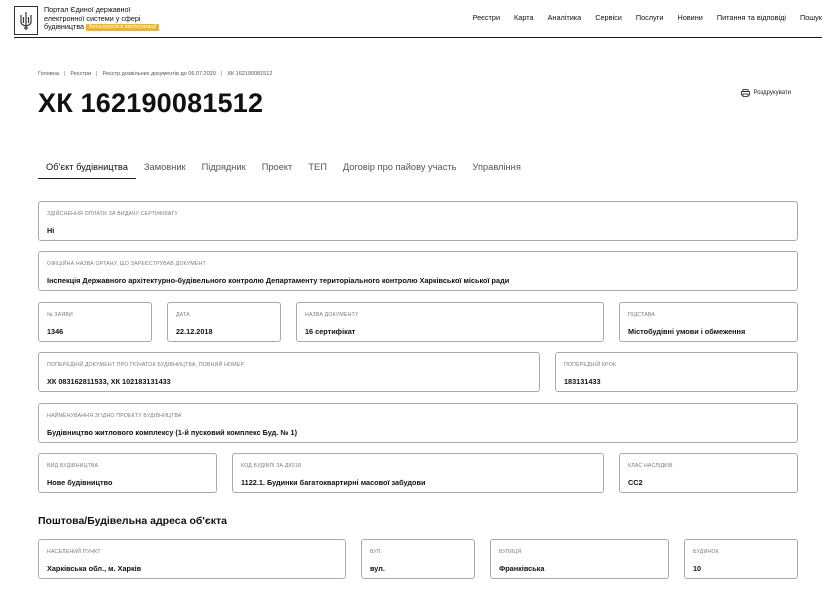  What do you see at coordinates (60, 315) in the screenshot?
I see `application-number-label: № заяви` at bounding box center [60, 315].